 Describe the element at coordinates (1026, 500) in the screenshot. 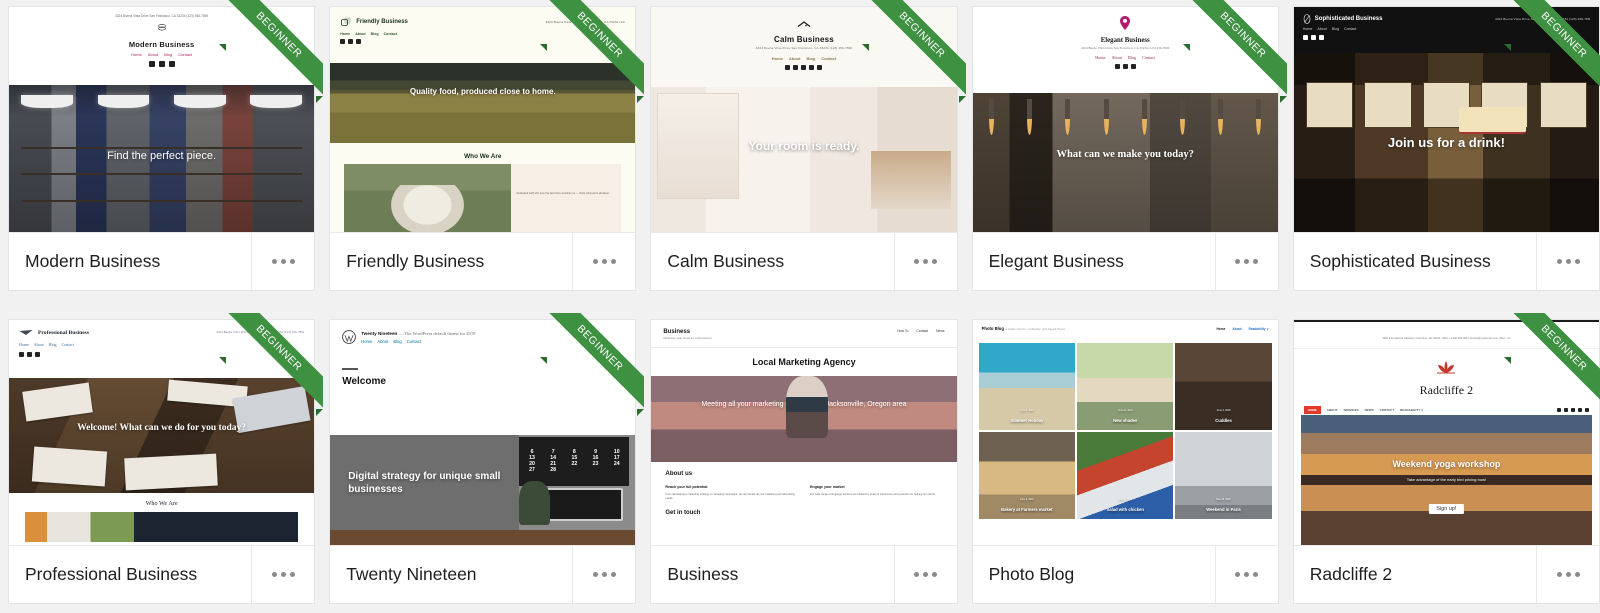

I see `post-date: June 2, 2019` at that location.